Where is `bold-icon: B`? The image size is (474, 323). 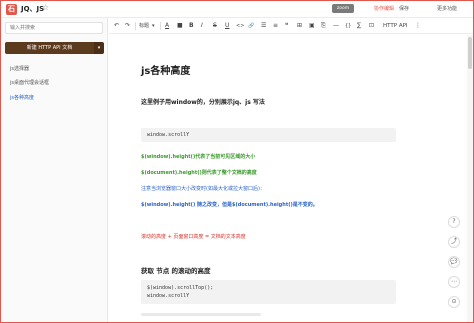
bold-icon: B is located at coordinates (191, 26).